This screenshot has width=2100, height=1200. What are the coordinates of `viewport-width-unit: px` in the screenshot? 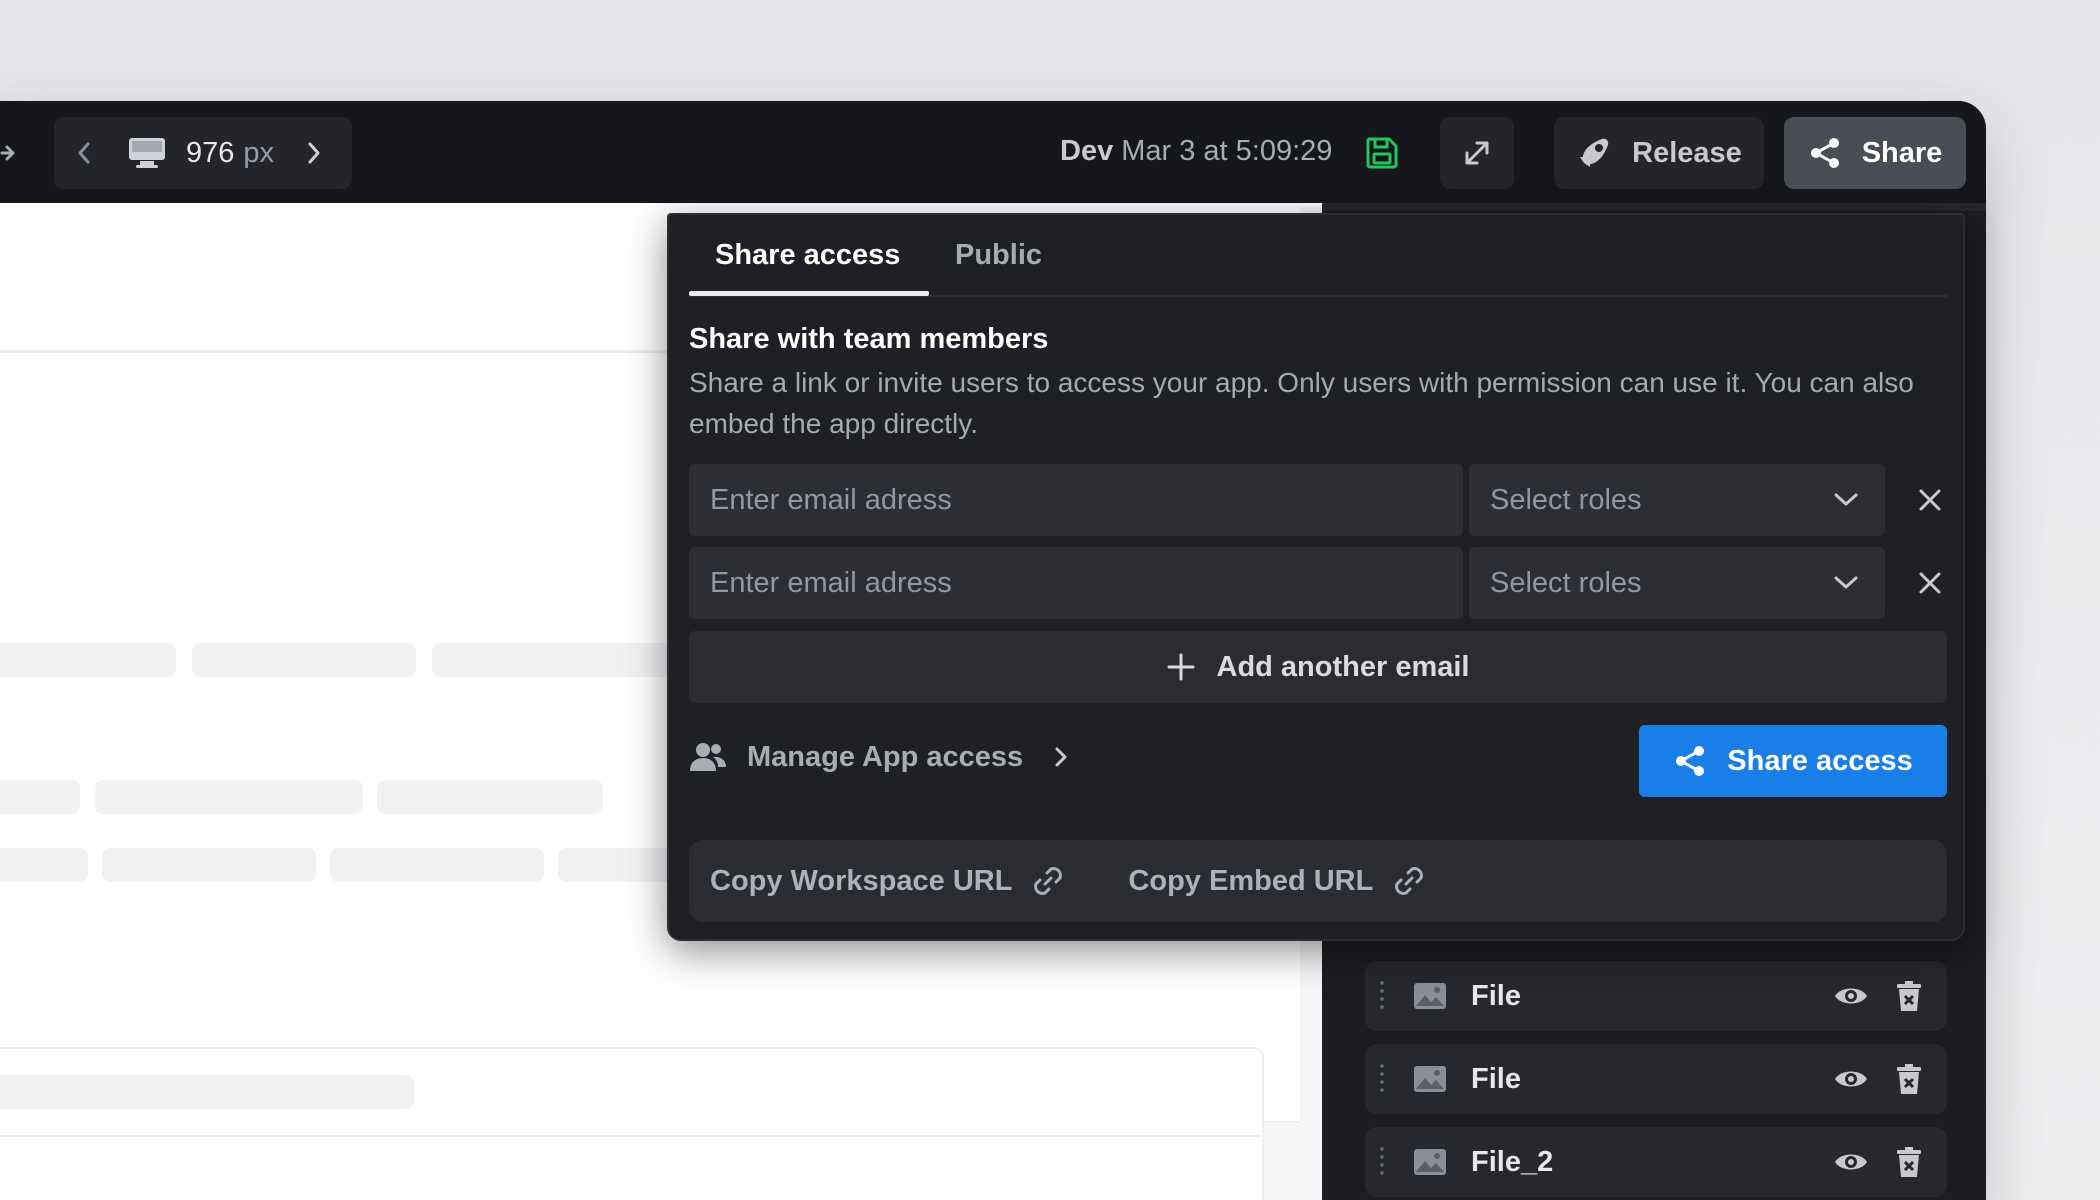 It's located at (259, 152).